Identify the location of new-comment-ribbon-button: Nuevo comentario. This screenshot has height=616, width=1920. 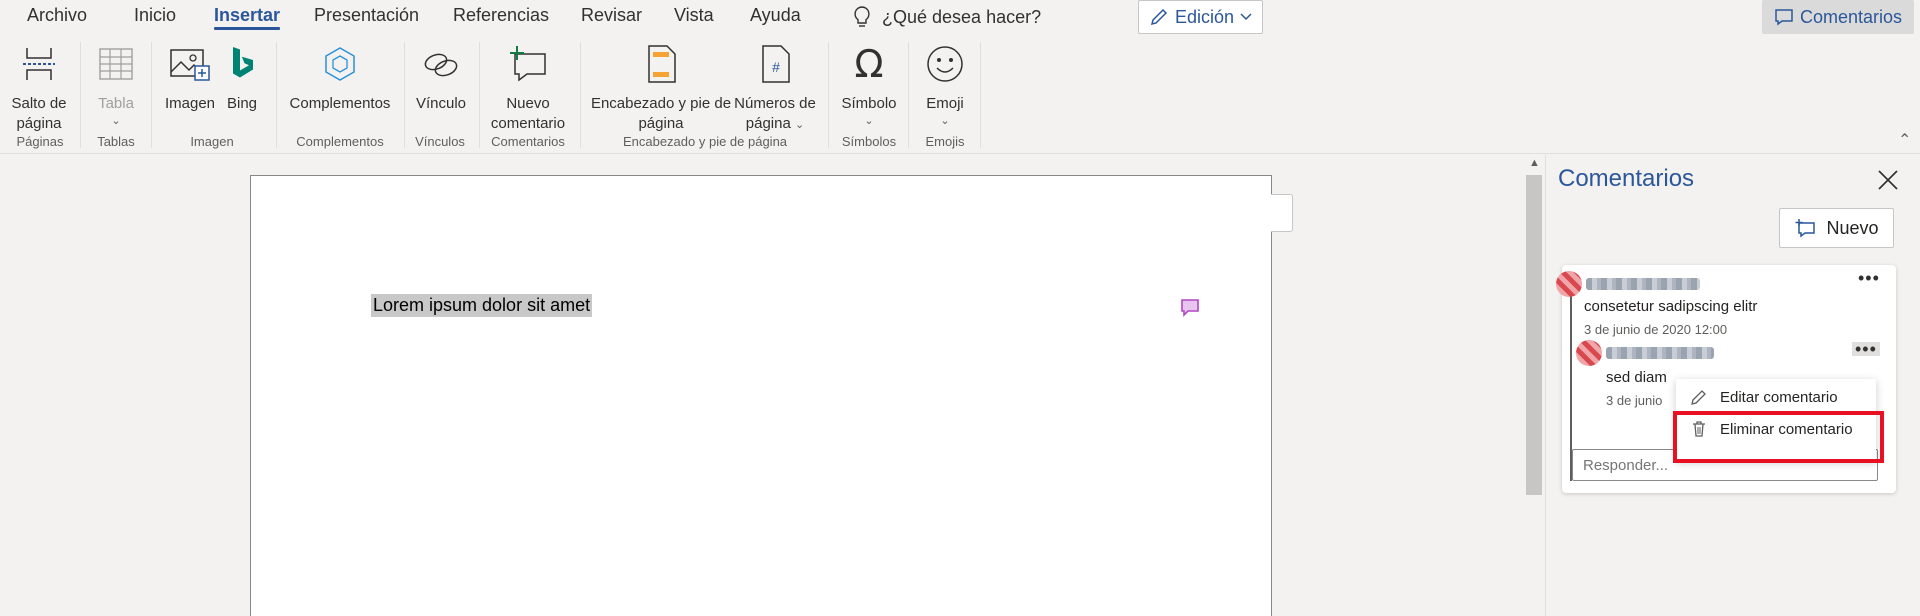
(528, 87).